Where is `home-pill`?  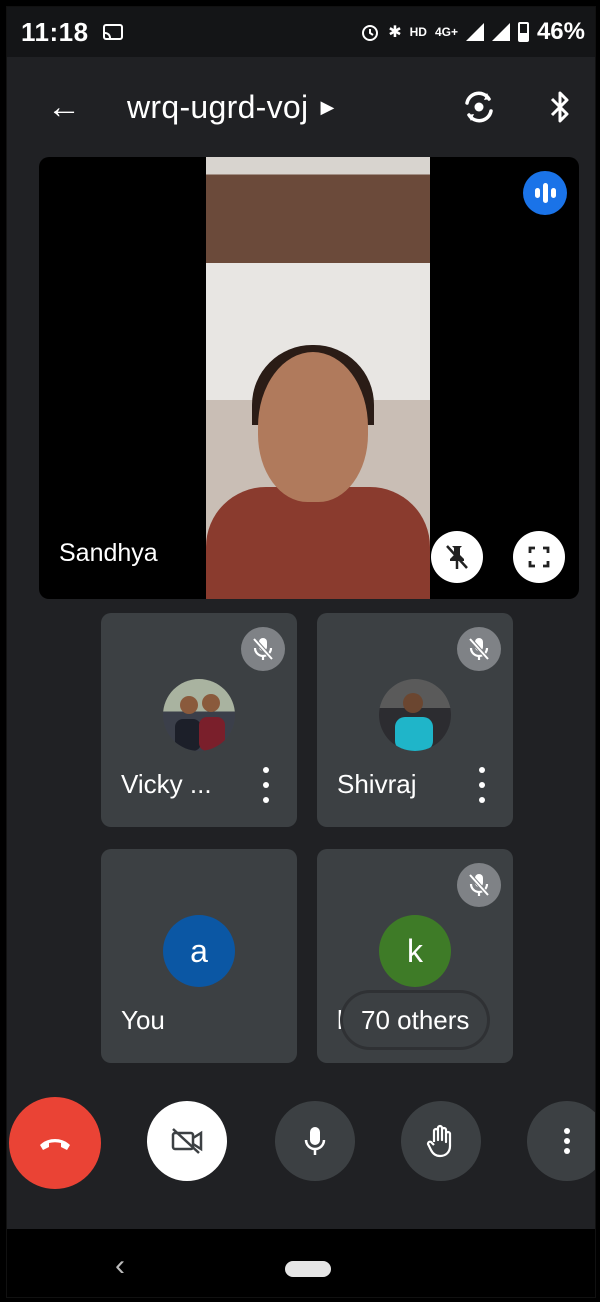
home-pill is located at coordinates (308, 1269).